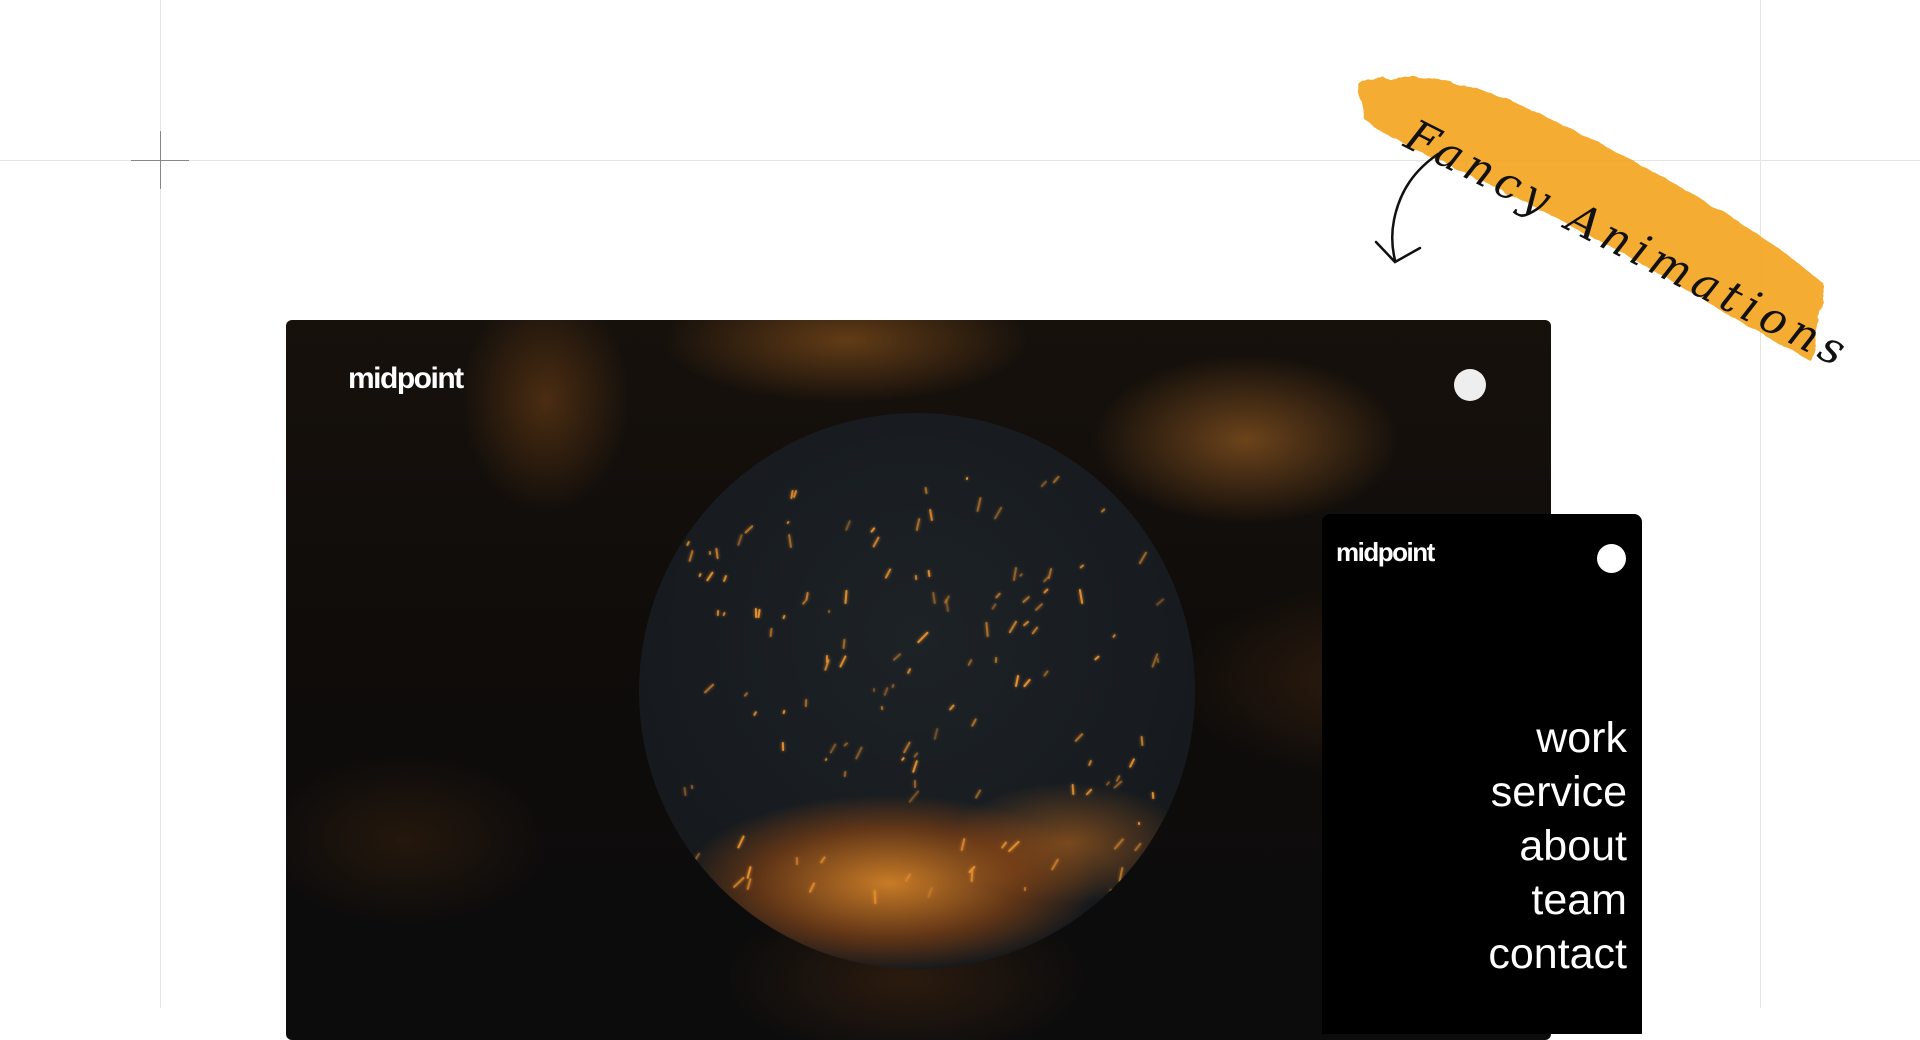 The image size is (1920, 1040). What do you see at coordinates (1557, 900) in the screenshot?
I see `nav-item-team: team` at bounding box center [1557, 900].